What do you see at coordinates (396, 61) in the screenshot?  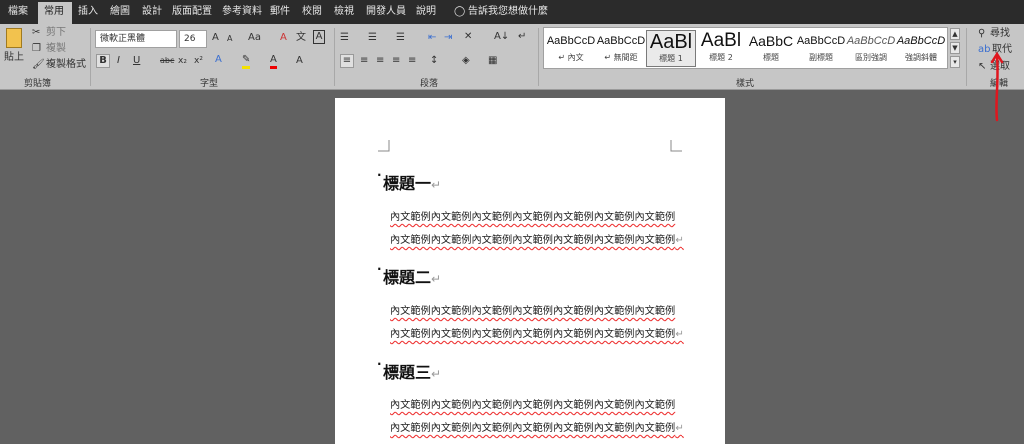 I see `justify-icon: ≡` at bounding box center [396, 61].